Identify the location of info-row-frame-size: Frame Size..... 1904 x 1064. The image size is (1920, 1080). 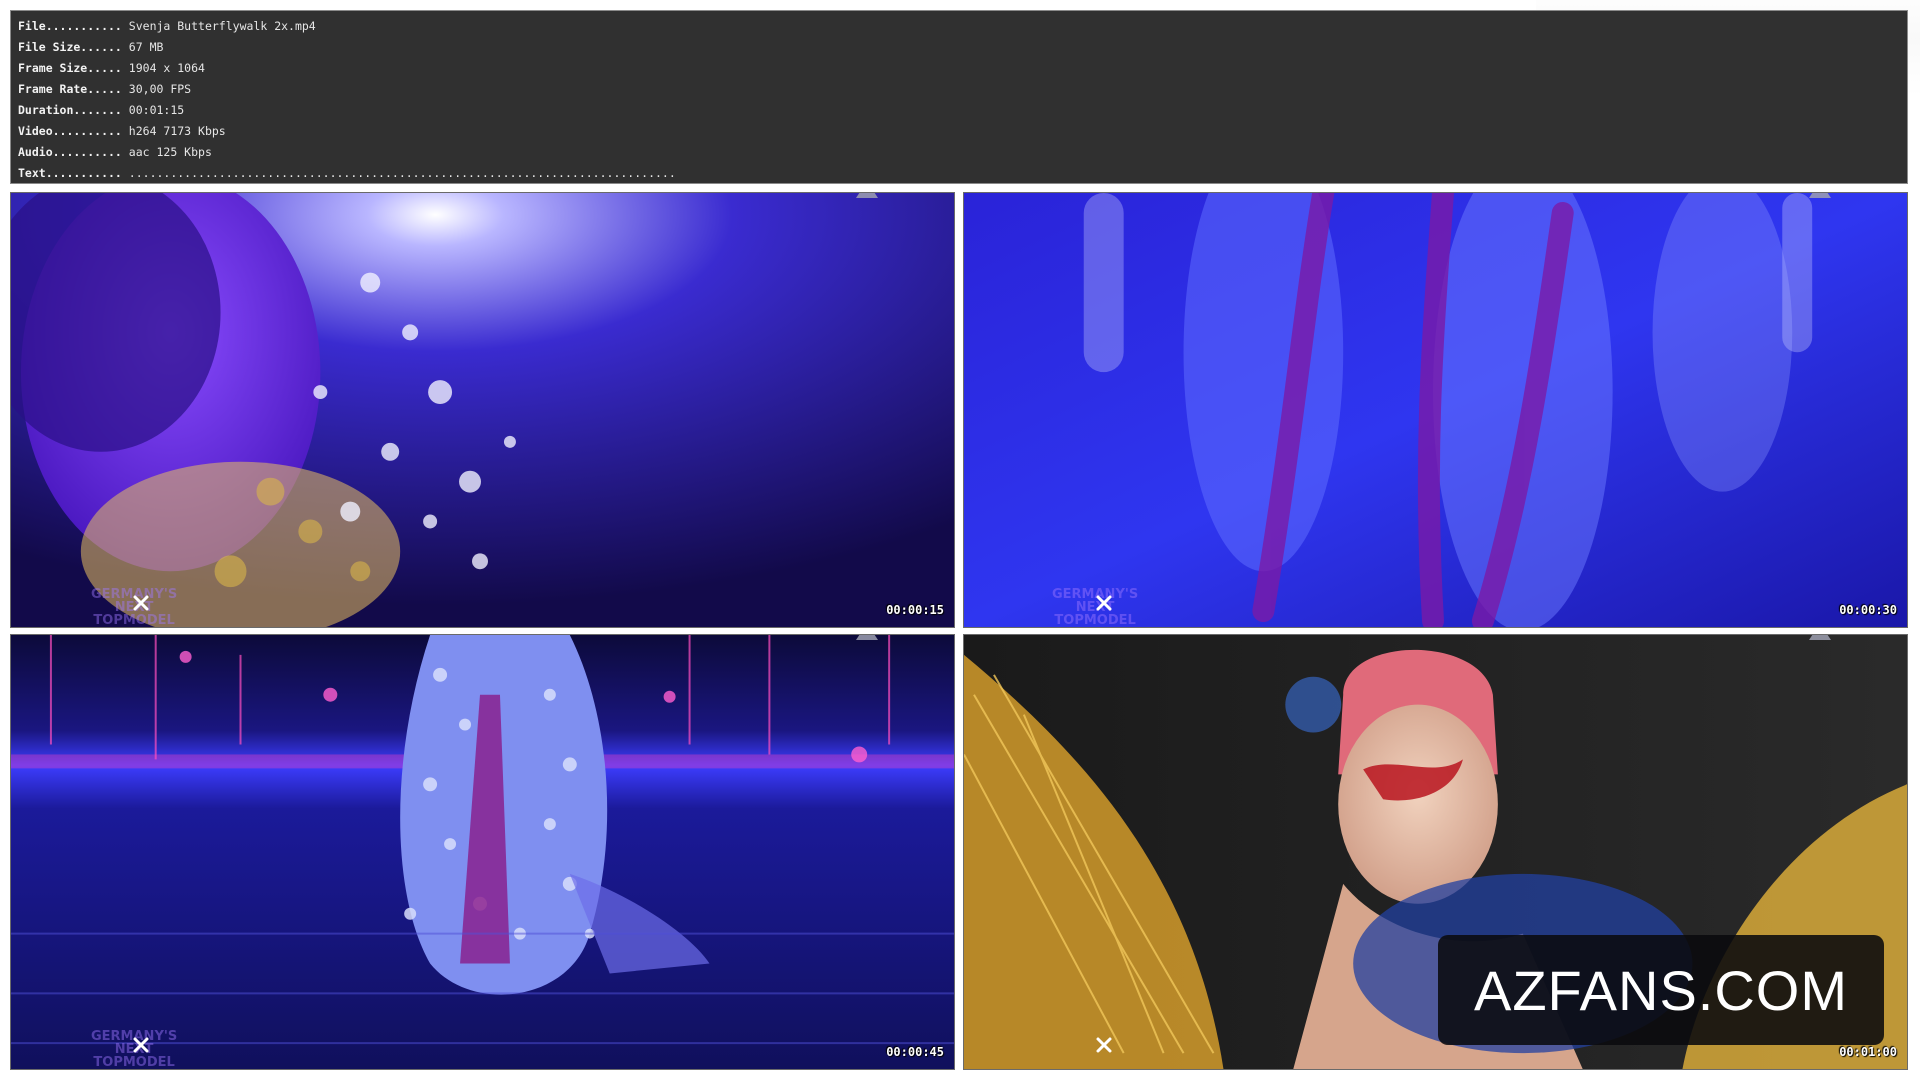
(347, 68).